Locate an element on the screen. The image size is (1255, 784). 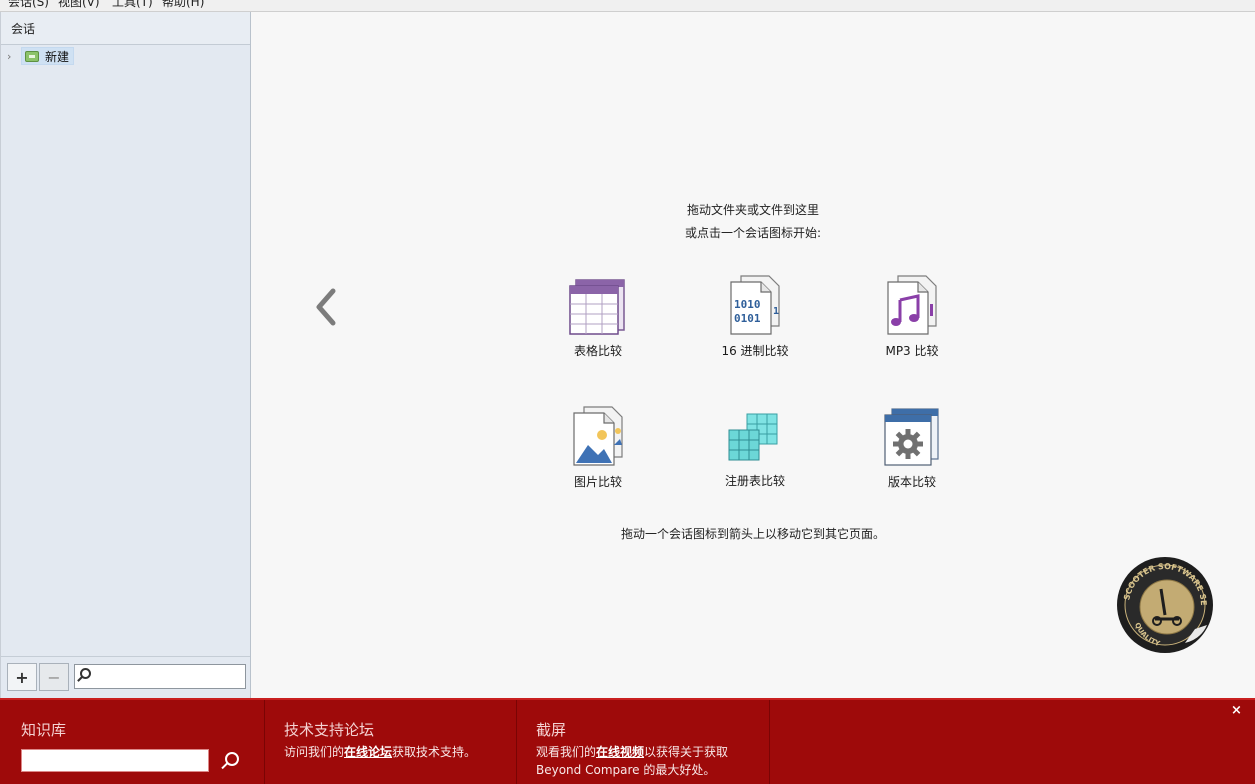
sidebar-header: 会话 is located at coordinates (125, 28).